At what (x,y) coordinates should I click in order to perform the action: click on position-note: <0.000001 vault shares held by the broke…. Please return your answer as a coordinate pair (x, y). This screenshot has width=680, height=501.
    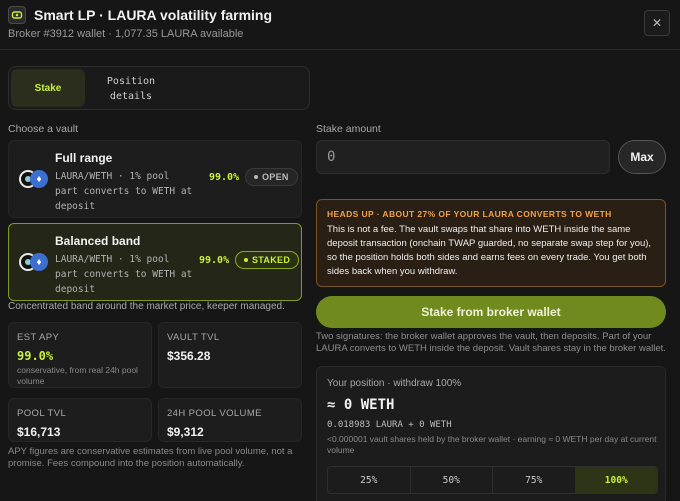
    Looking at the image, I should click on (492, 444).